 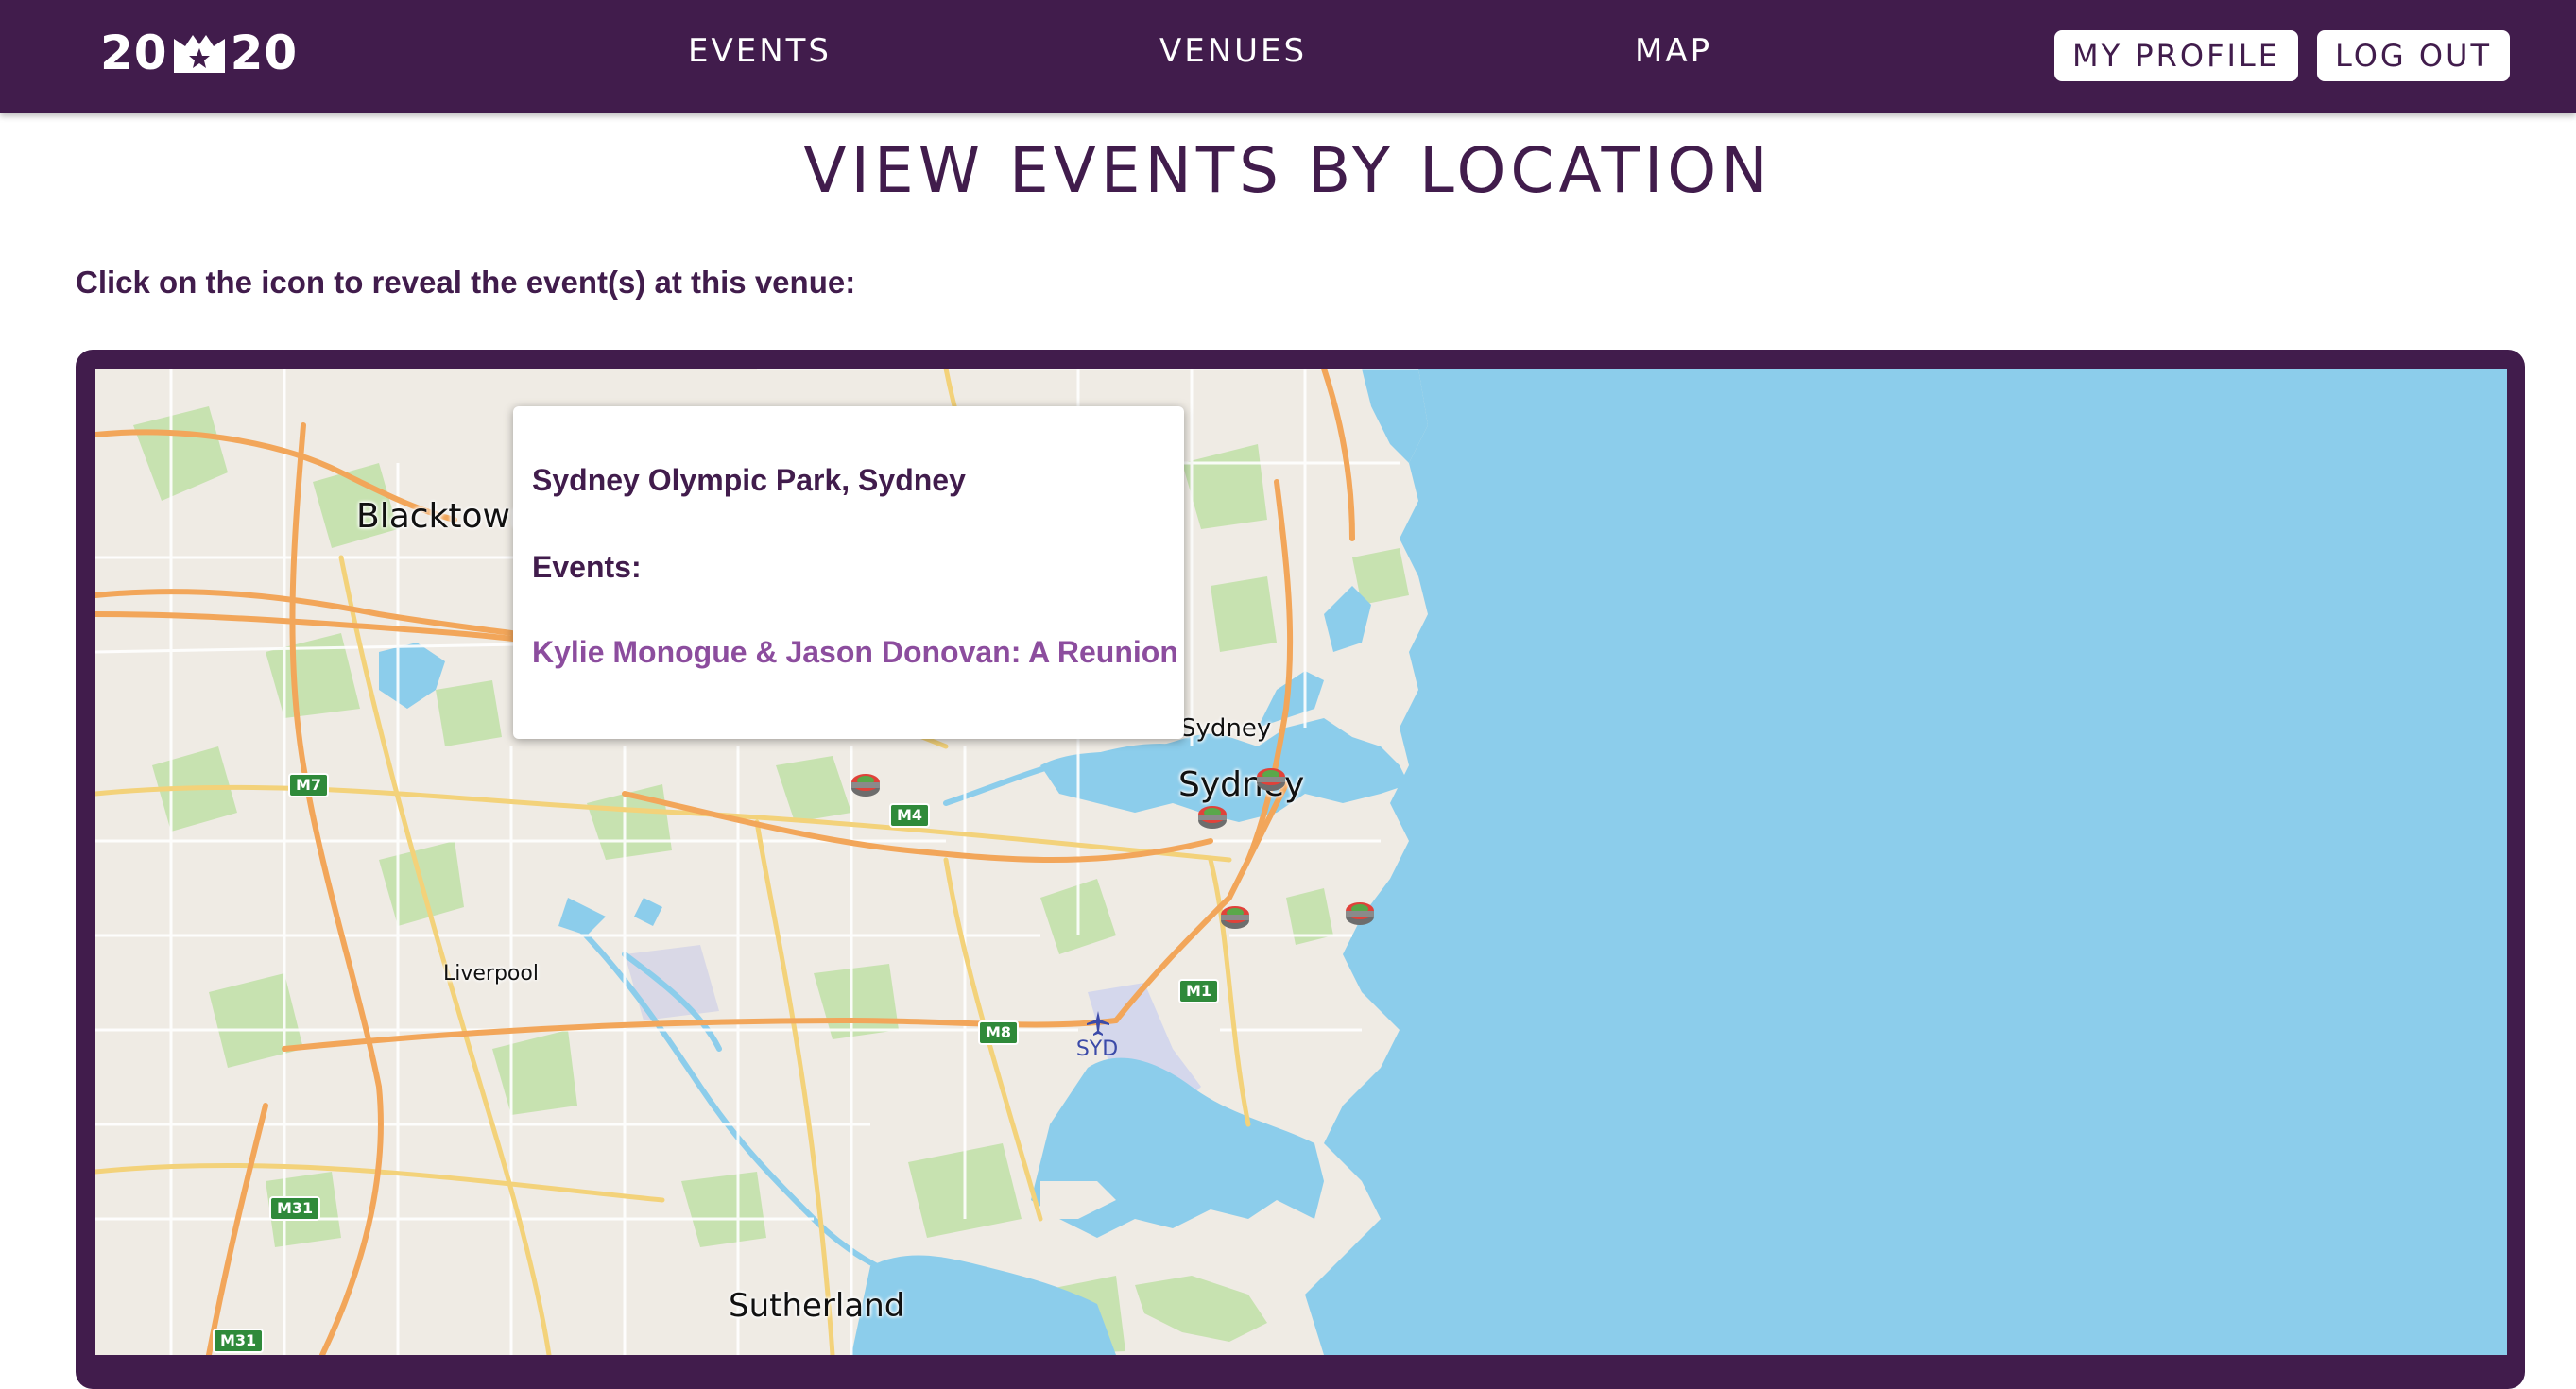 What do you see at coordinates (999, 1032) in the screenshot?
I see `road-shield-m8: M8` at bounding box center [999, 1032].